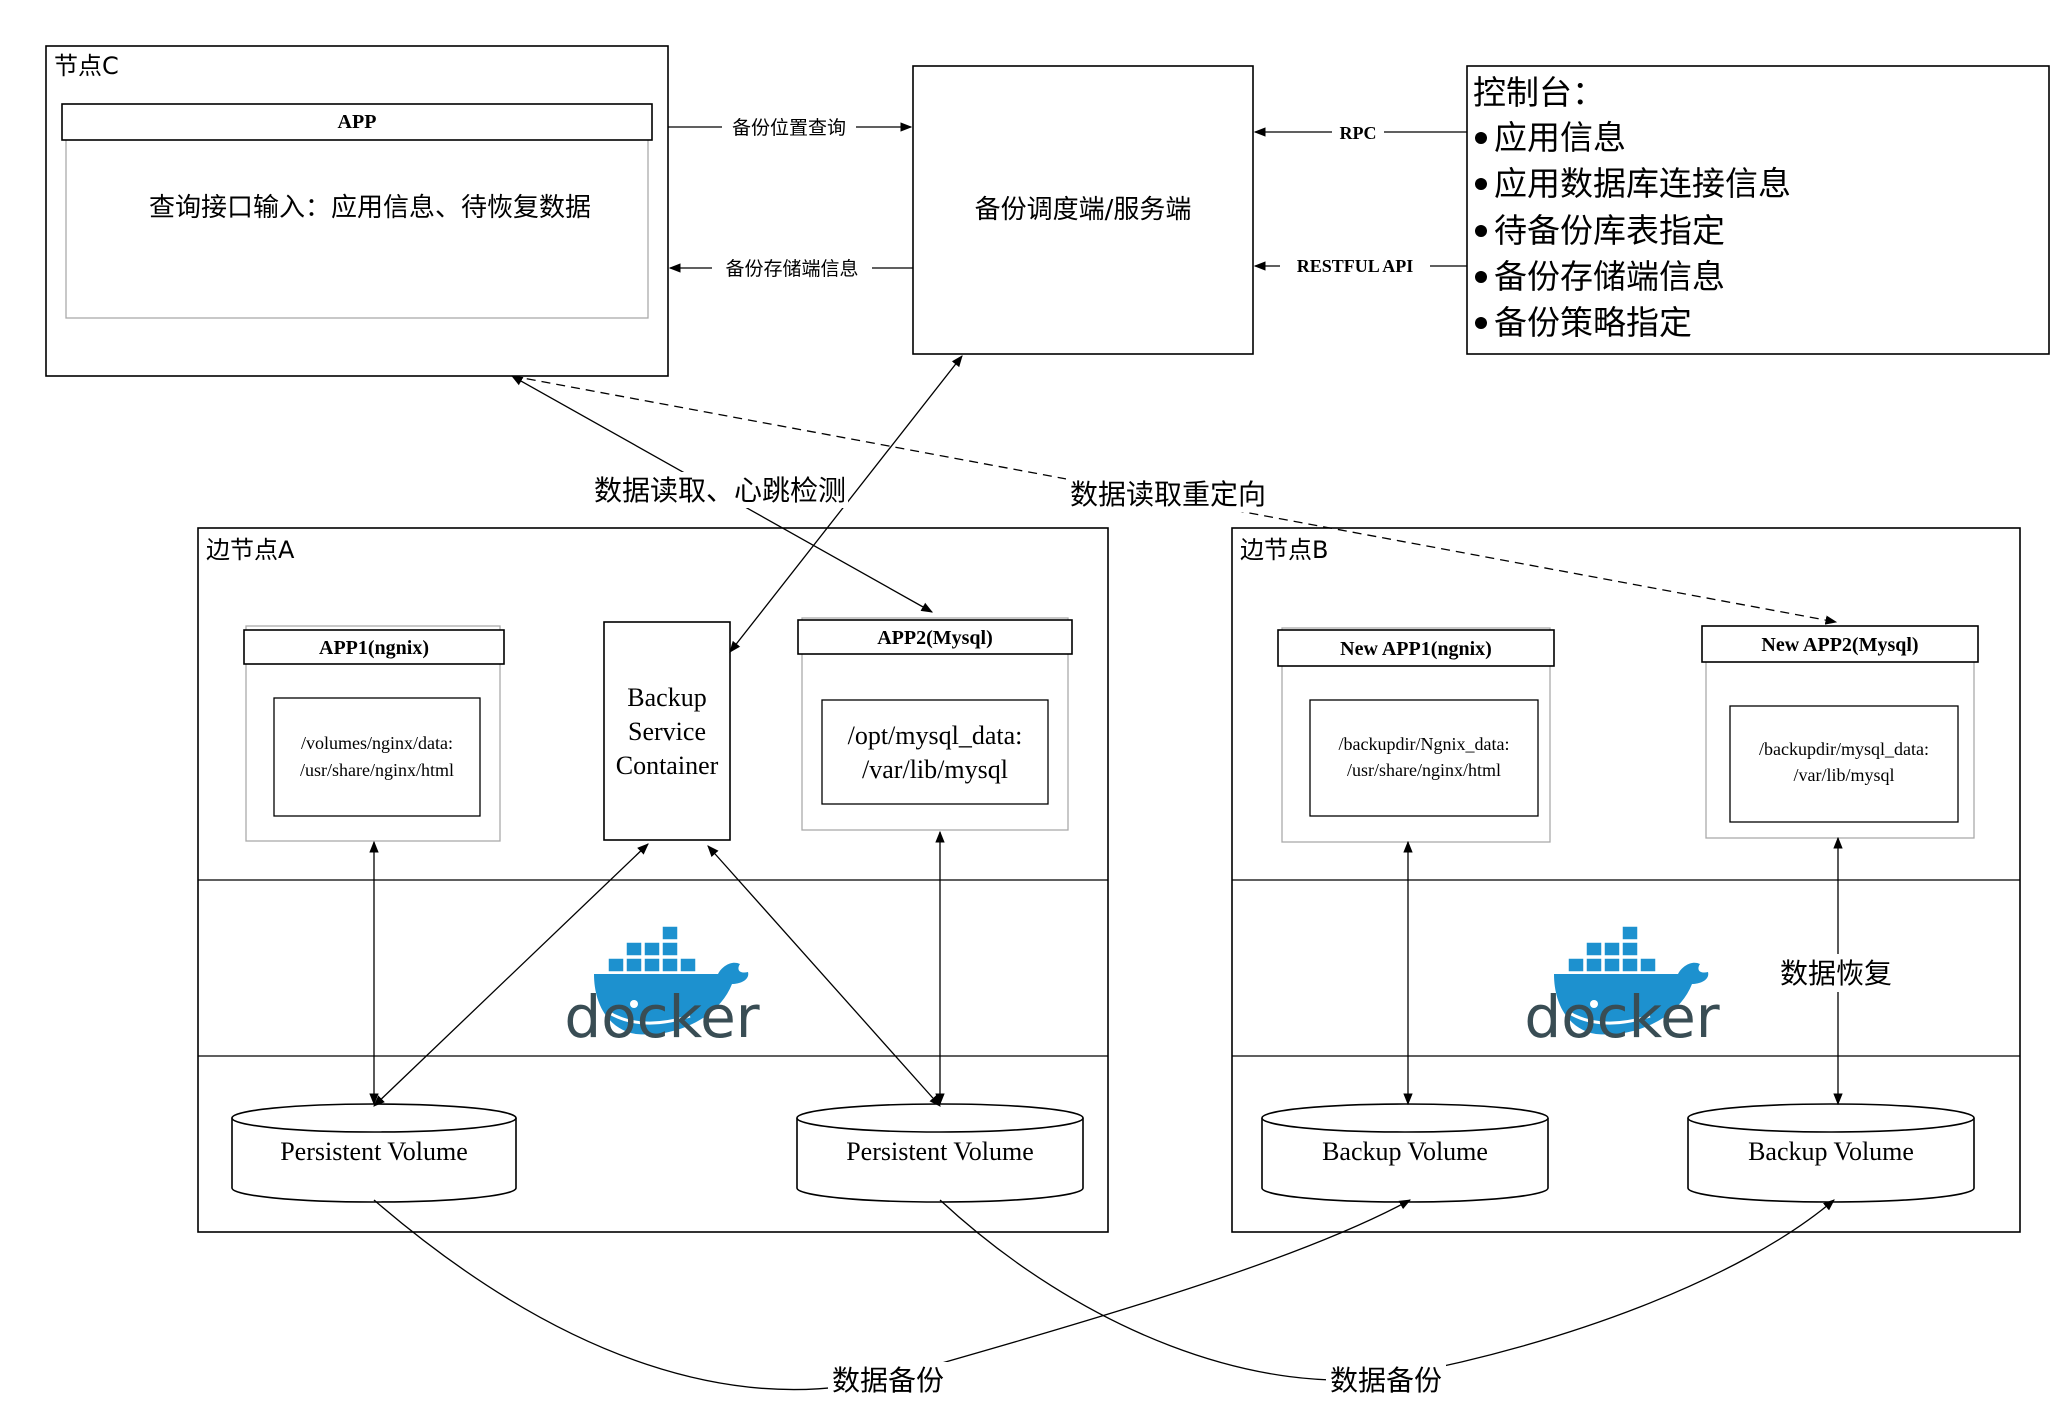  What do you see at coordinates (935, 769) in the screenshot?
I see `app2-mount-line2: /var/lib/mysql` at bounding box center [935, 769].